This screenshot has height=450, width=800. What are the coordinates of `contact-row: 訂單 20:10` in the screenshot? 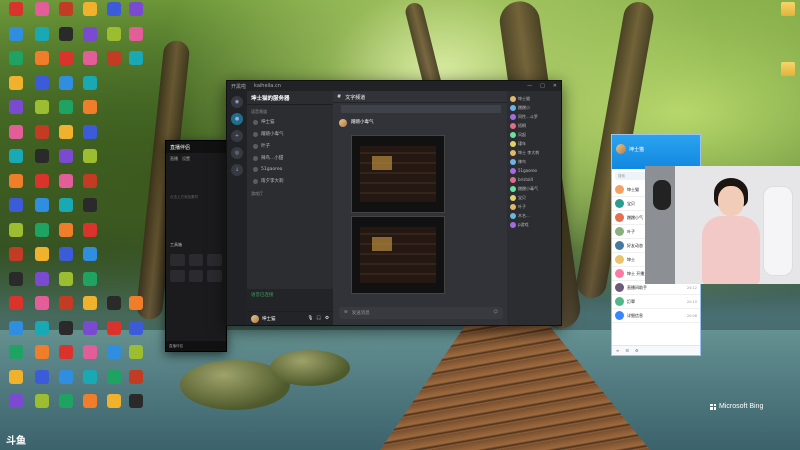 It's located at (656, 302).